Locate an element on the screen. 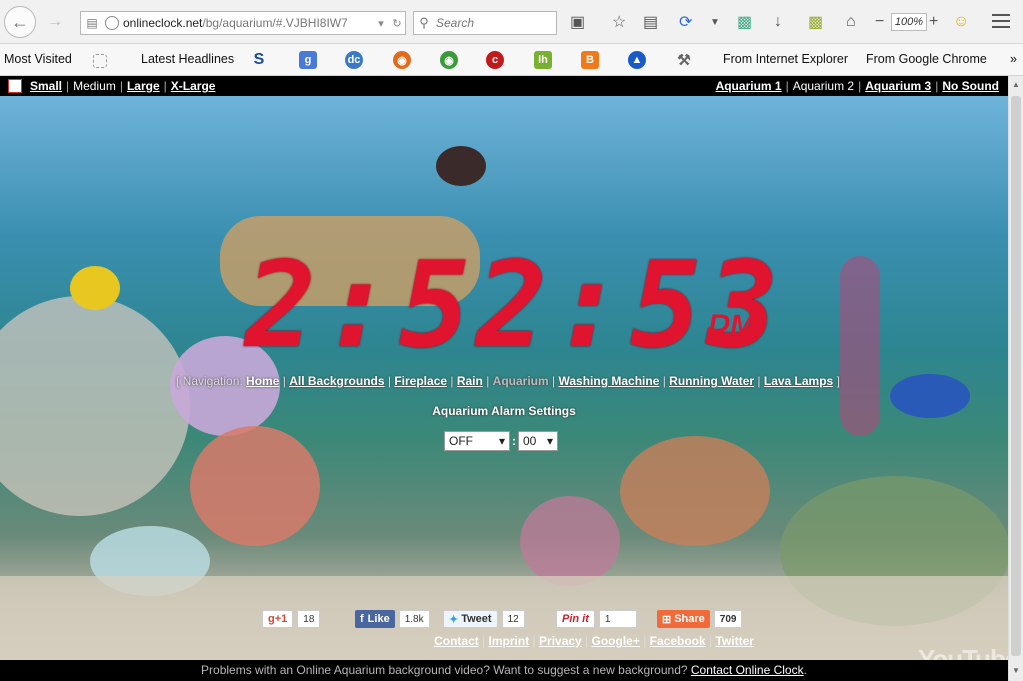 The height and width of the screenshot is (681, 1023). share-widget: ⊞ Share 709 is located at coordinates (700, 619).